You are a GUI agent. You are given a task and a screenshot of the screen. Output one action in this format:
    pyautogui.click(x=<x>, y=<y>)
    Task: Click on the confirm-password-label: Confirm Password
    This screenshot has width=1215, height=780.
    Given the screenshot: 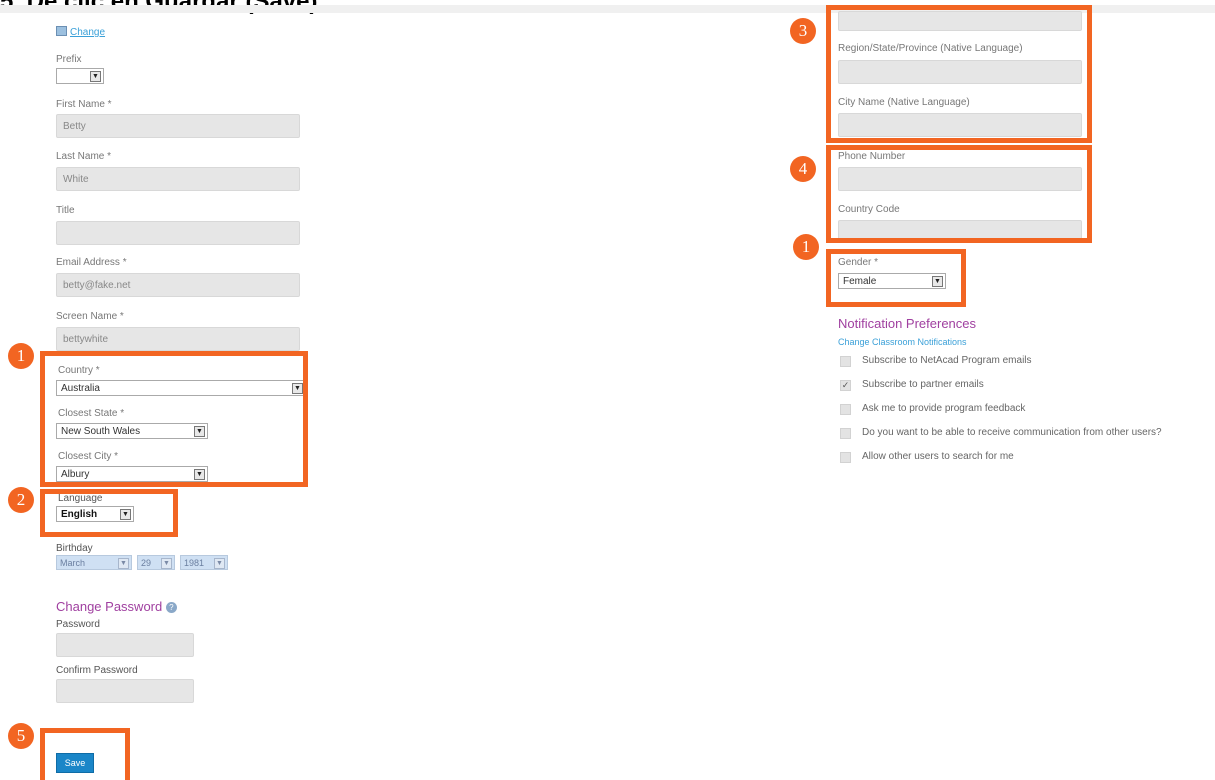 What is the action you would take?
    pyautogui.click(x=97, y=670)
    